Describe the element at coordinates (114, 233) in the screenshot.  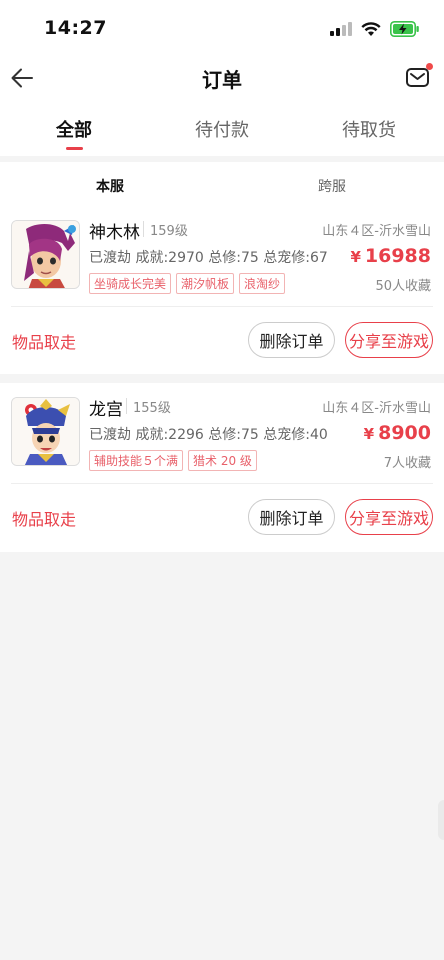
I see `character-school: 神木林` at that location.